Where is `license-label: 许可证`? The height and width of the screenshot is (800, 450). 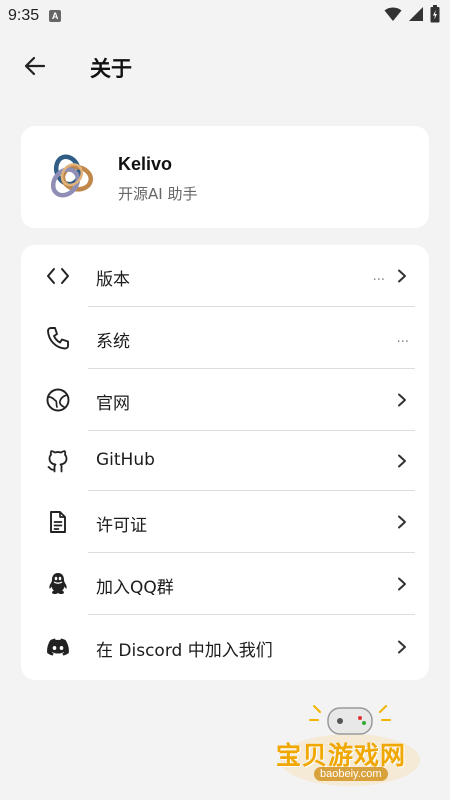 license-label: 许可证 is located at coordinates (121, 526).